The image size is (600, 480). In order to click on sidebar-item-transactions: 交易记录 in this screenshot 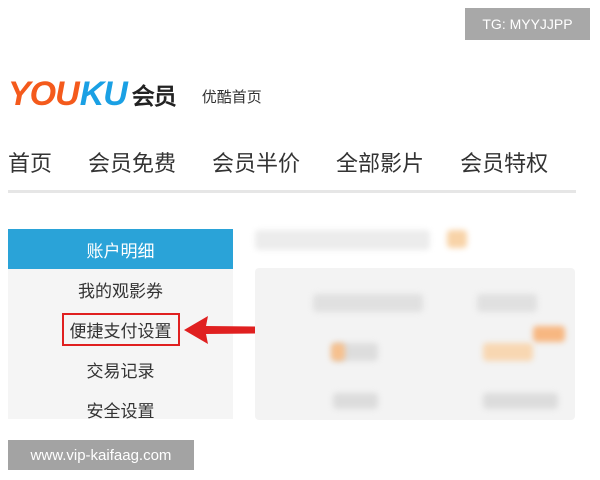, I will do `click(120, 369)`.